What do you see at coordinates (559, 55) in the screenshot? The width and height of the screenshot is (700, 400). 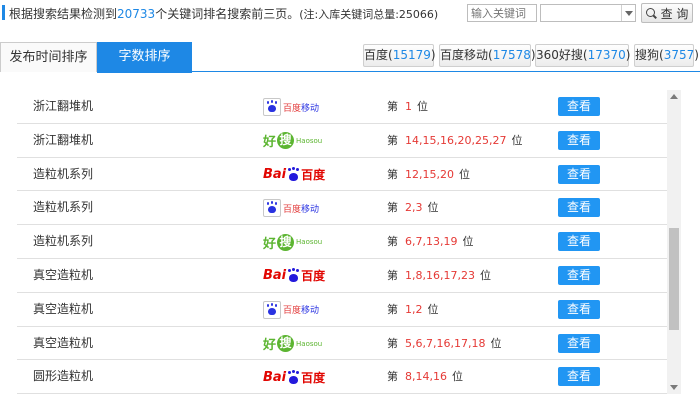 I see `engine-name: 360好搜` at bounding box center [559, 55].